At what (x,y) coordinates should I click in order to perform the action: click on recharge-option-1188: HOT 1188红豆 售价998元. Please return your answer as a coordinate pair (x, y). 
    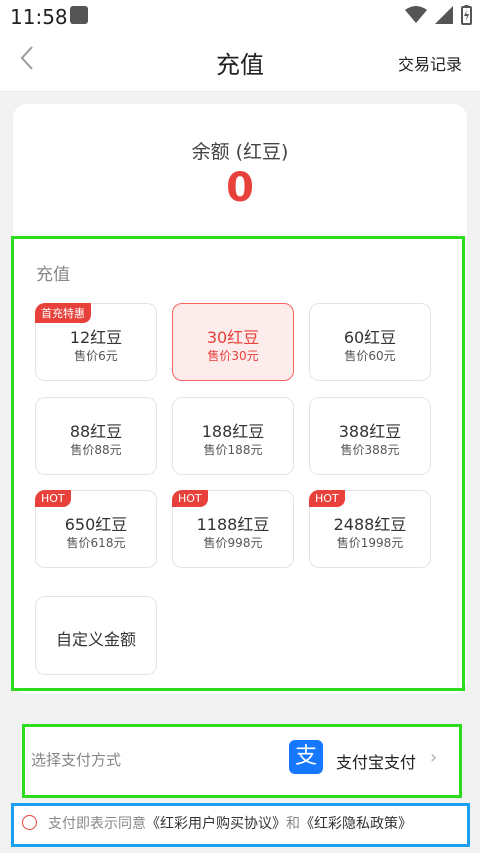
    Looking at the image, I should click on (233, 529).